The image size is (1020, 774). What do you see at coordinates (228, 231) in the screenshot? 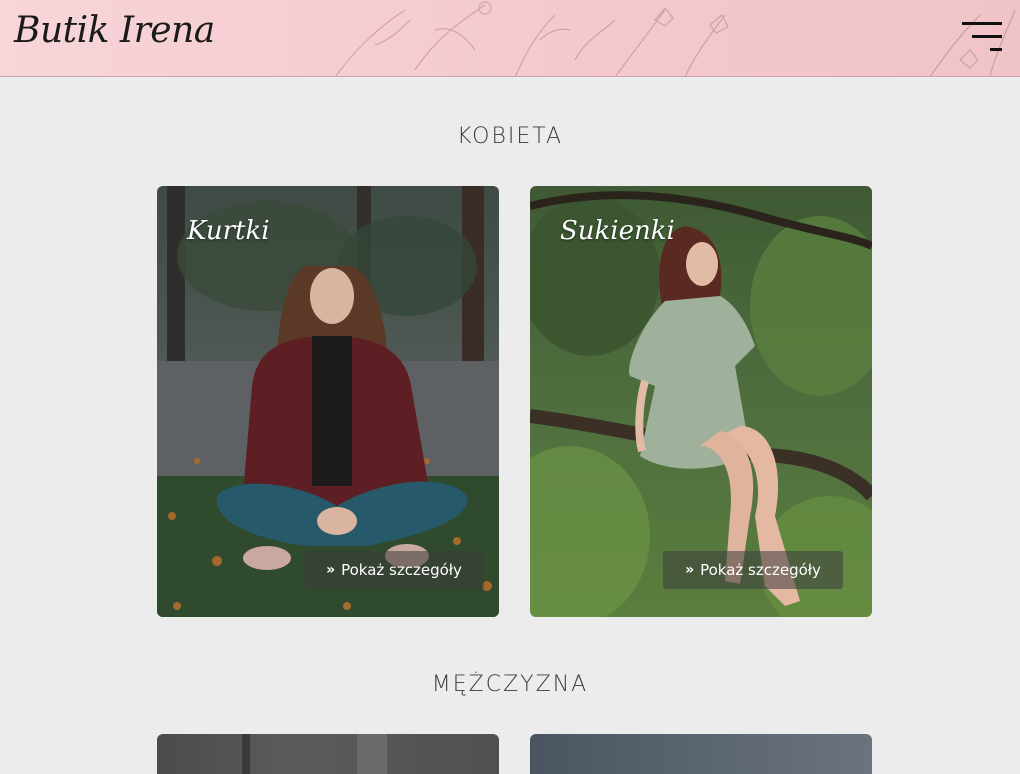
I see `card-title: Kurtki` at bounding box center [228, 231].